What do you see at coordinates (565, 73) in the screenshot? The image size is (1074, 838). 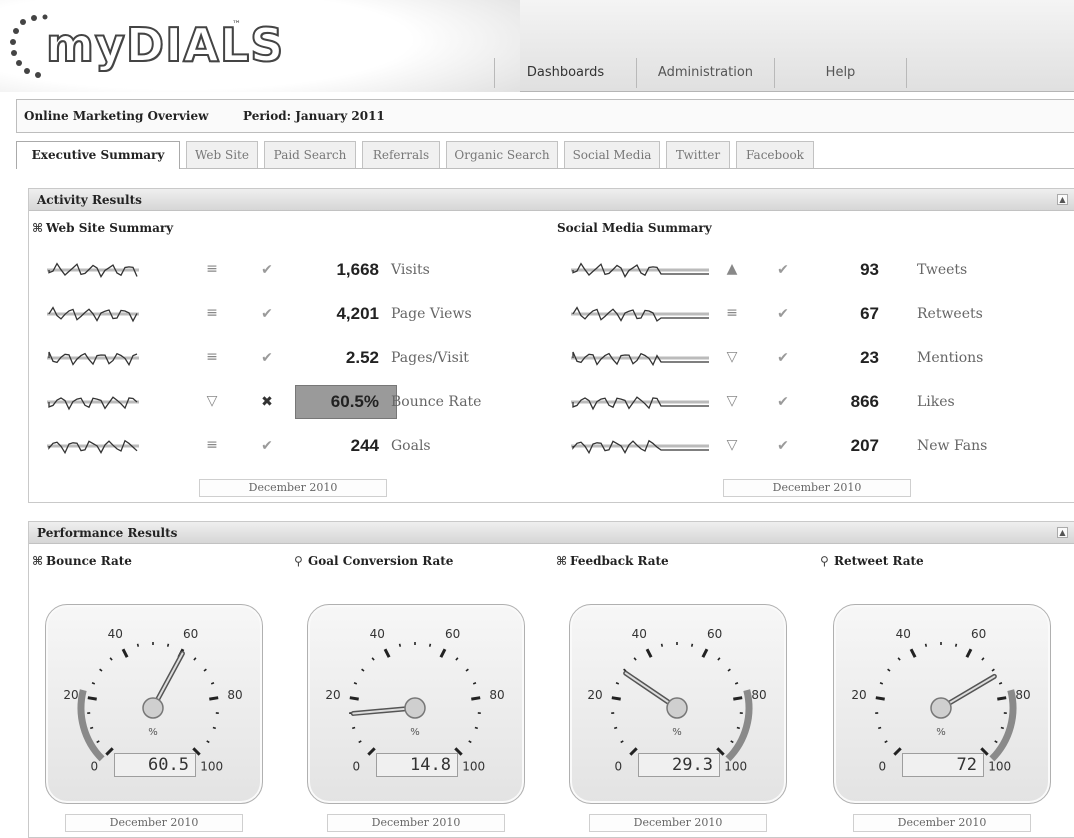 I see `nav-dashboards: Dashboards` at bounding box center [565, 73].